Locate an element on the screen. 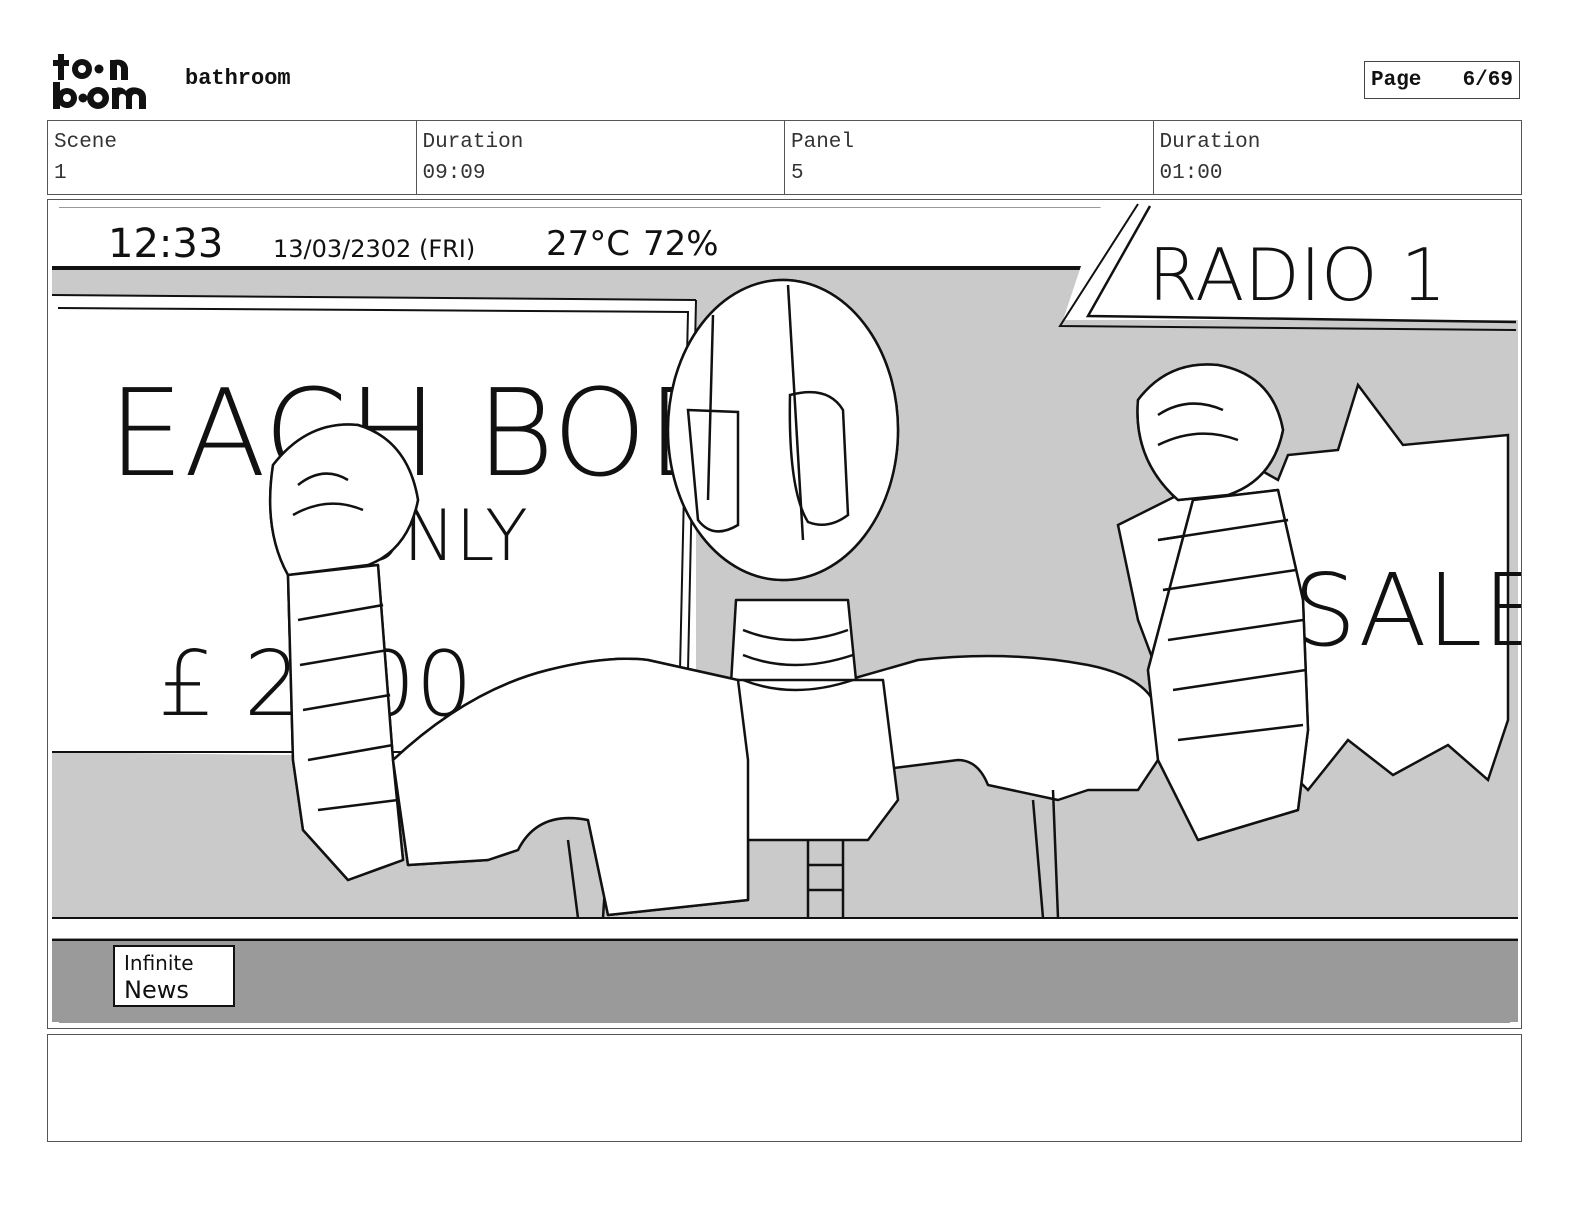 The image size is (1584, 1224). scene-duration-cell: Duration 09:09 is located at coordinates (601, 157).